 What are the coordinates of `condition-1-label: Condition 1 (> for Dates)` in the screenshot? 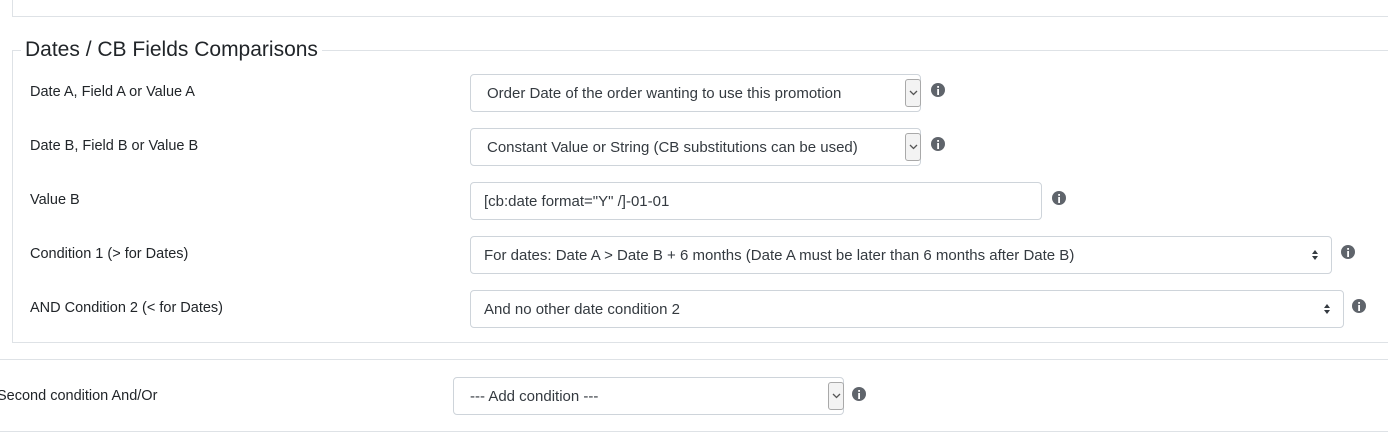 It's located at (109, 254).